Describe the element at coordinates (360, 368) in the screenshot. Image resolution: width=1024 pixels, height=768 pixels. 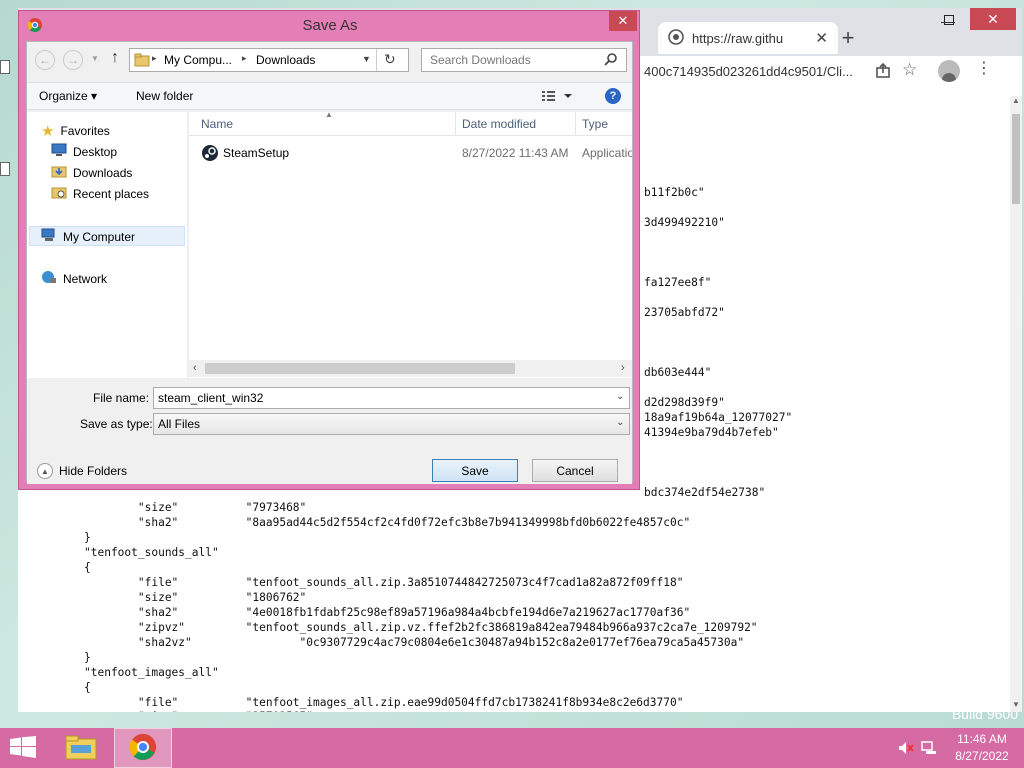
I see `hscroll-thumb` at that location.